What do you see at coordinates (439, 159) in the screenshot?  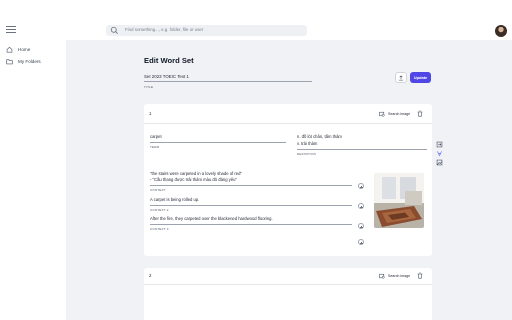 I see `image-icon` at bounding box center [439, 159].